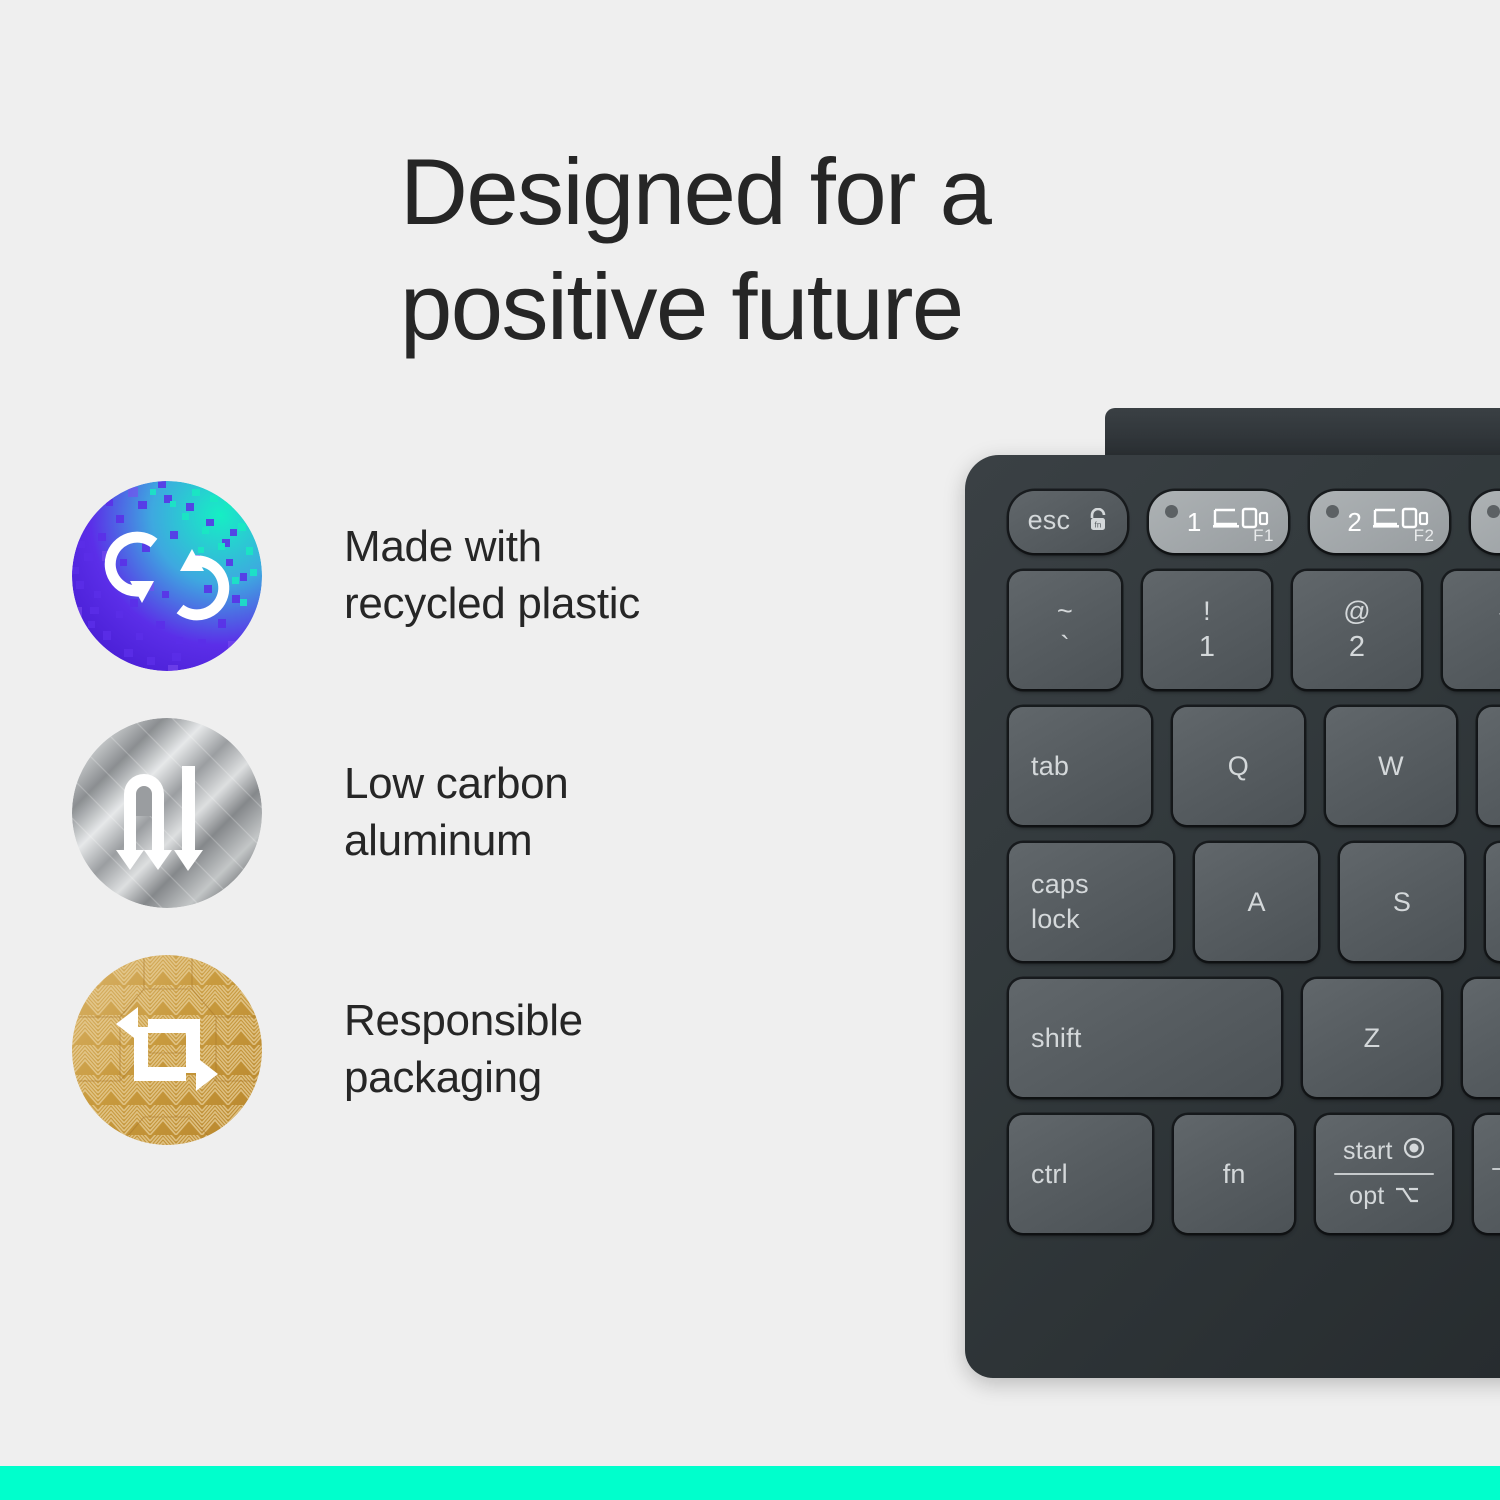  Describe the element at coordinates (443, 547) in the screenshot. I see `feature-label-line-1: Made with` at that location.